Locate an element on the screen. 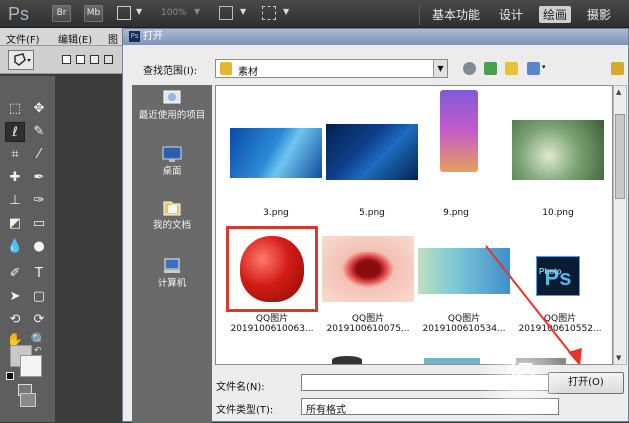 Image resolution: width=629 pixels, height=423 pixels. computer-icon is located at coordinates (172, 265).